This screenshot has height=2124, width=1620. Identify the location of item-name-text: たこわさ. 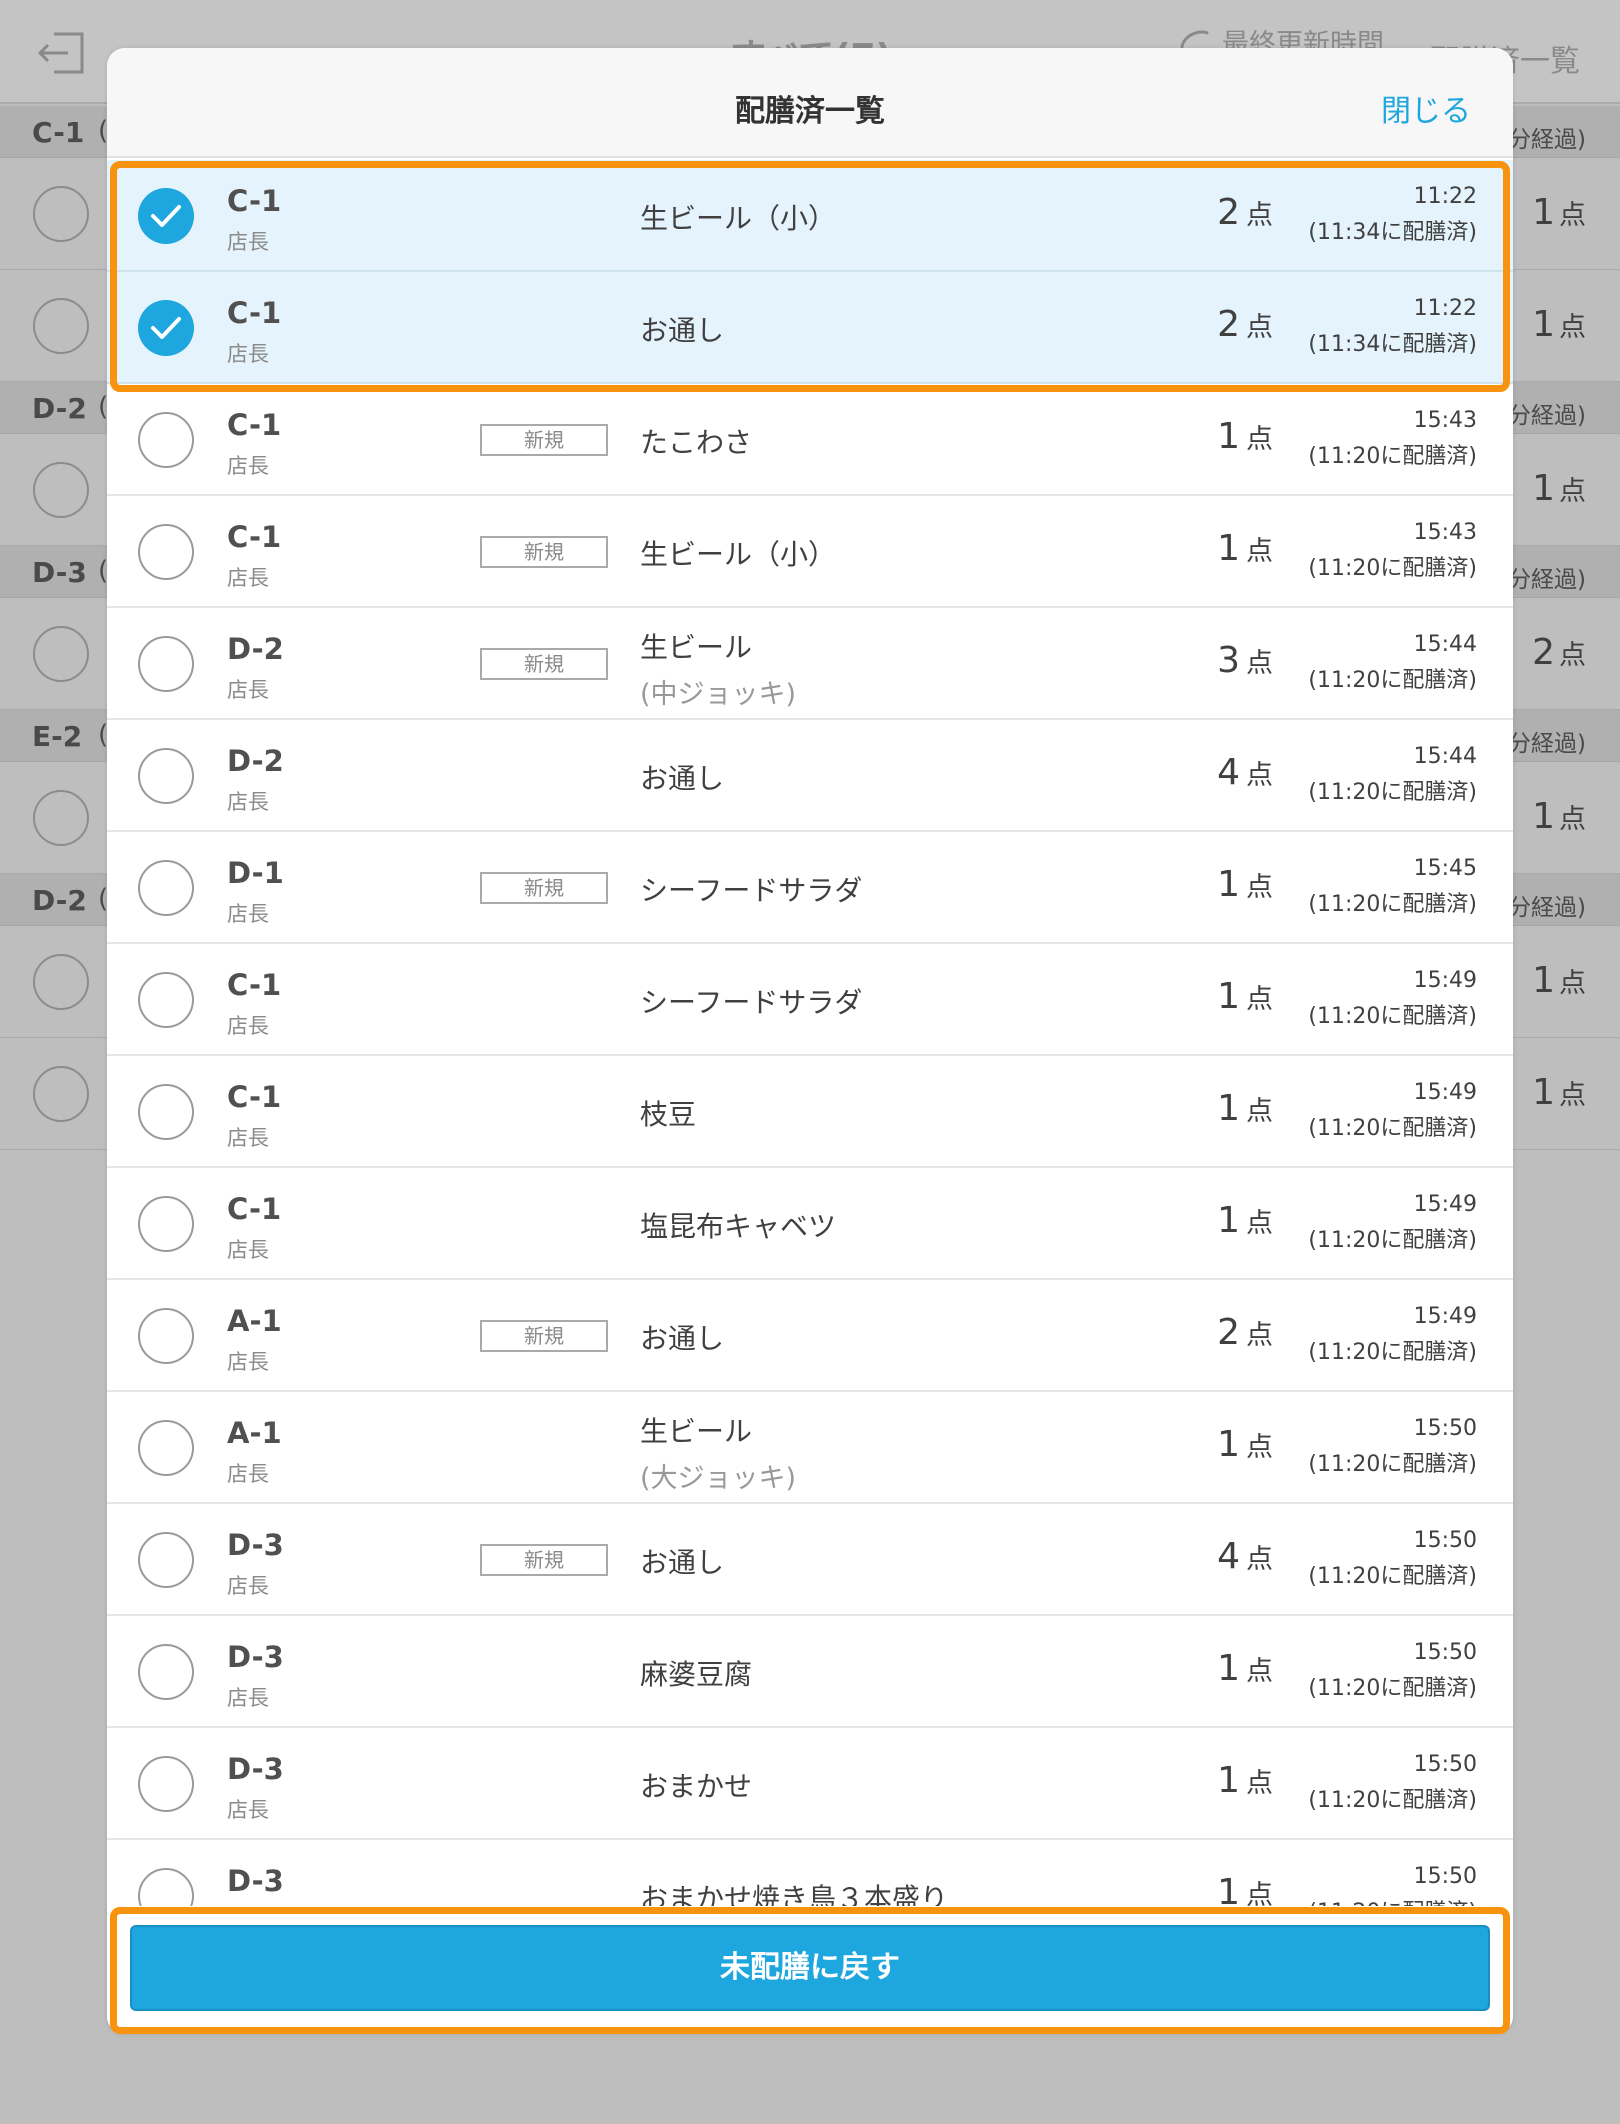
(696, 442).